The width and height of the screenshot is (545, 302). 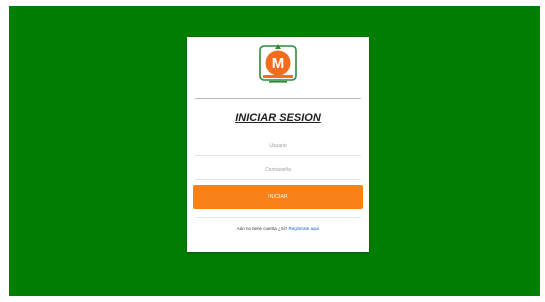 What do you see at coordinates (278, 217) in the screenshot?
I see `bottom-divider` at bounding box center [278, 217].